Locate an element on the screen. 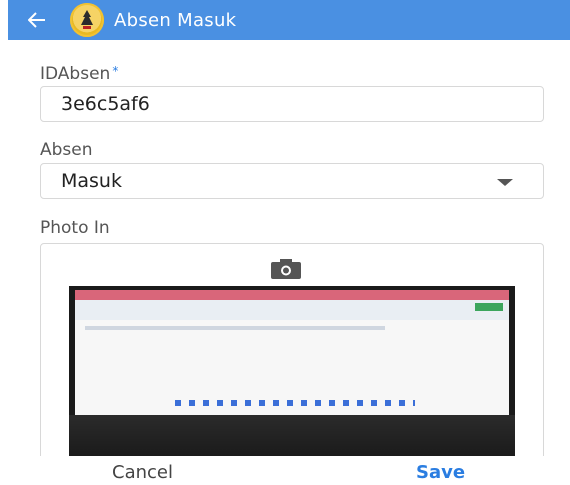 Image resolution: width=570 pixels, height=485 pixels. page-title: Absen Masuk is located at coordinates (175, 20).